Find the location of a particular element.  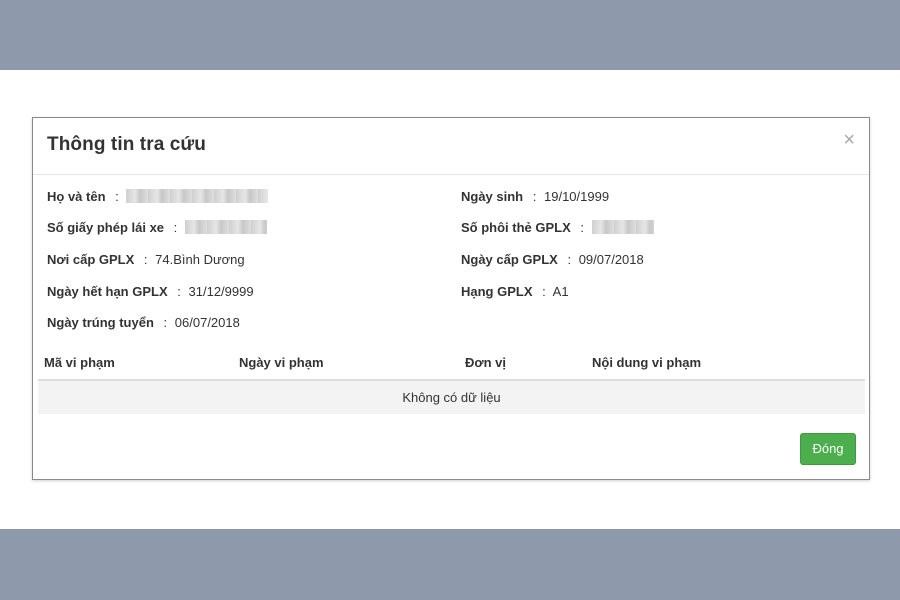

close-icon: × is located at coordinates (849, 140).